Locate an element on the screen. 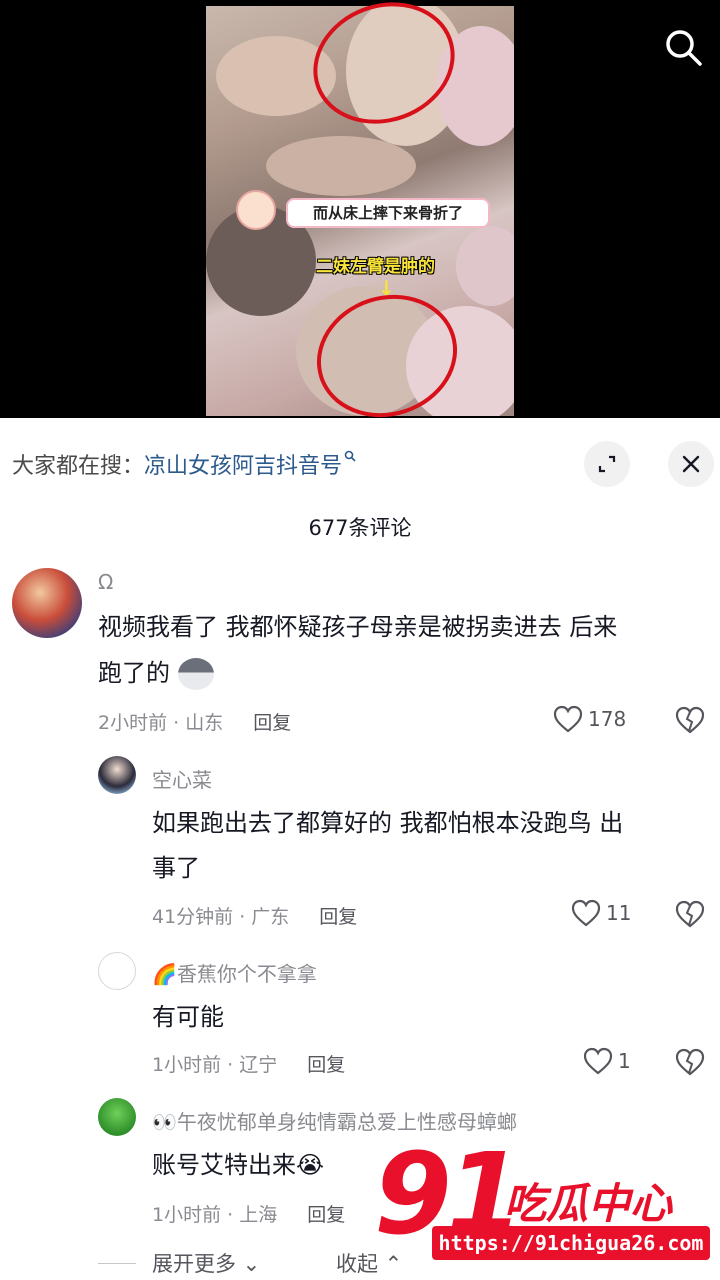 The height and width of the screenshot is (1280, 720). watermark-brand: 吃瓜中心 is located at coordinates (588, 1203).